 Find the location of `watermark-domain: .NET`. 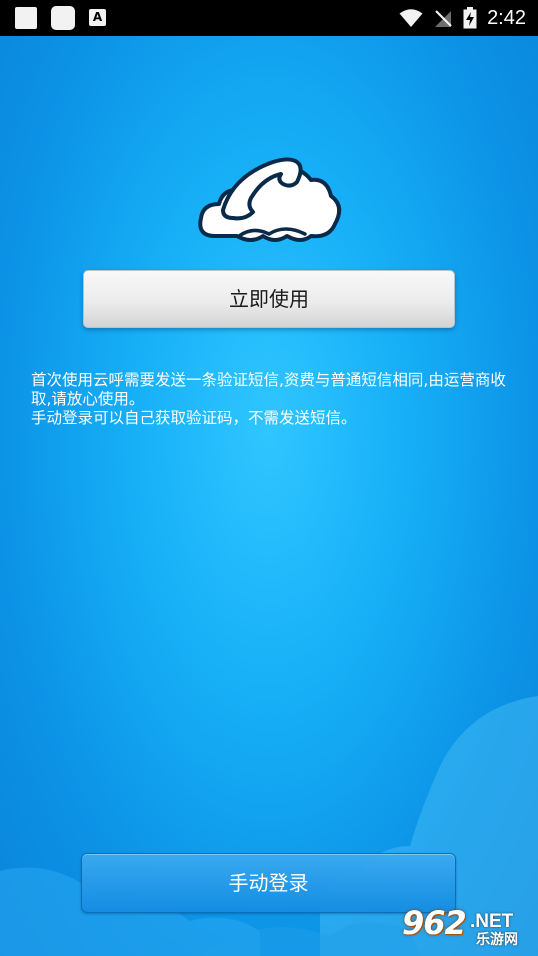

watermark-domain: .NET is located at coordinates (492, 921).